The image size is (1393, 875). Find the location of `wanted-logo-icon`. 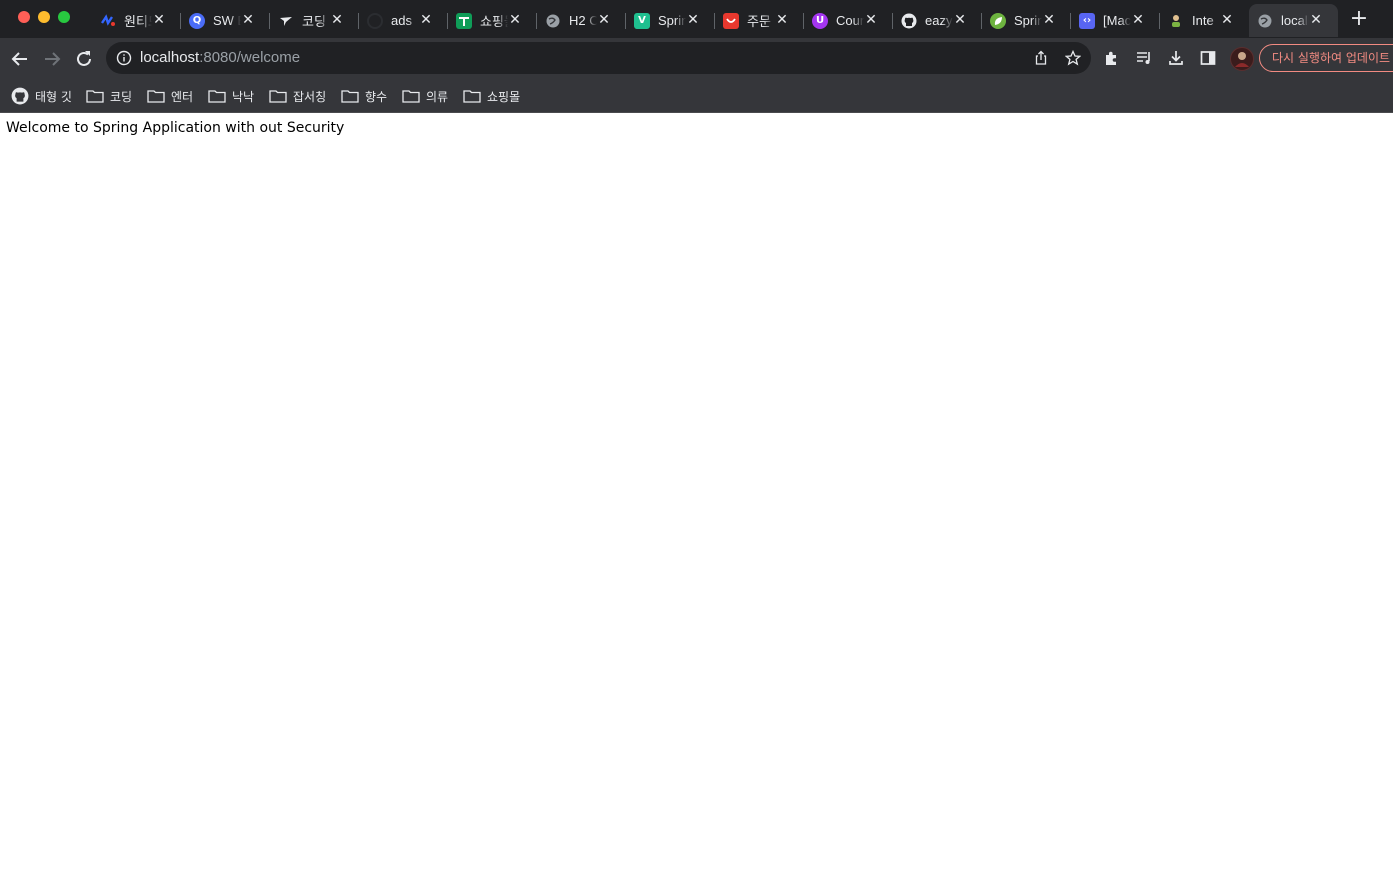

wanted-logo-icon is located at coordinates (108, 21).